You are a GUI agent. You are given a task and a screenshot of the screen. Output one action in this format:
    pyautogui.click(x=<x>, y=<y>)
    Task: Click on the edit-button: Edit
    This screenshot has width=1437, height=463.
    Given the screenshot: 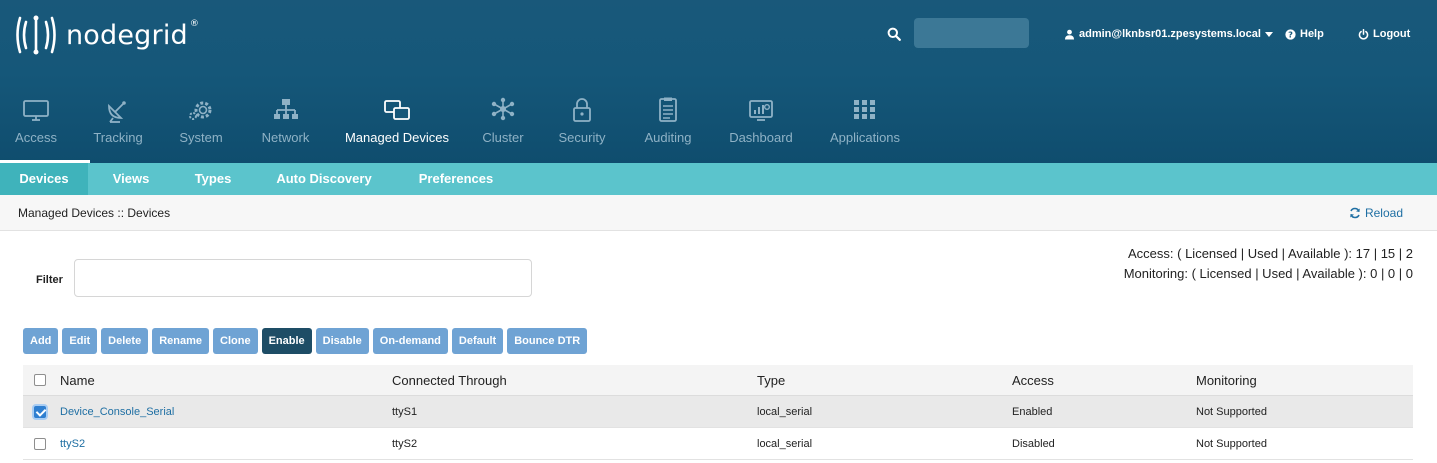 What is the action you would take?
    pyautogui.click(x=80, y=341)
    